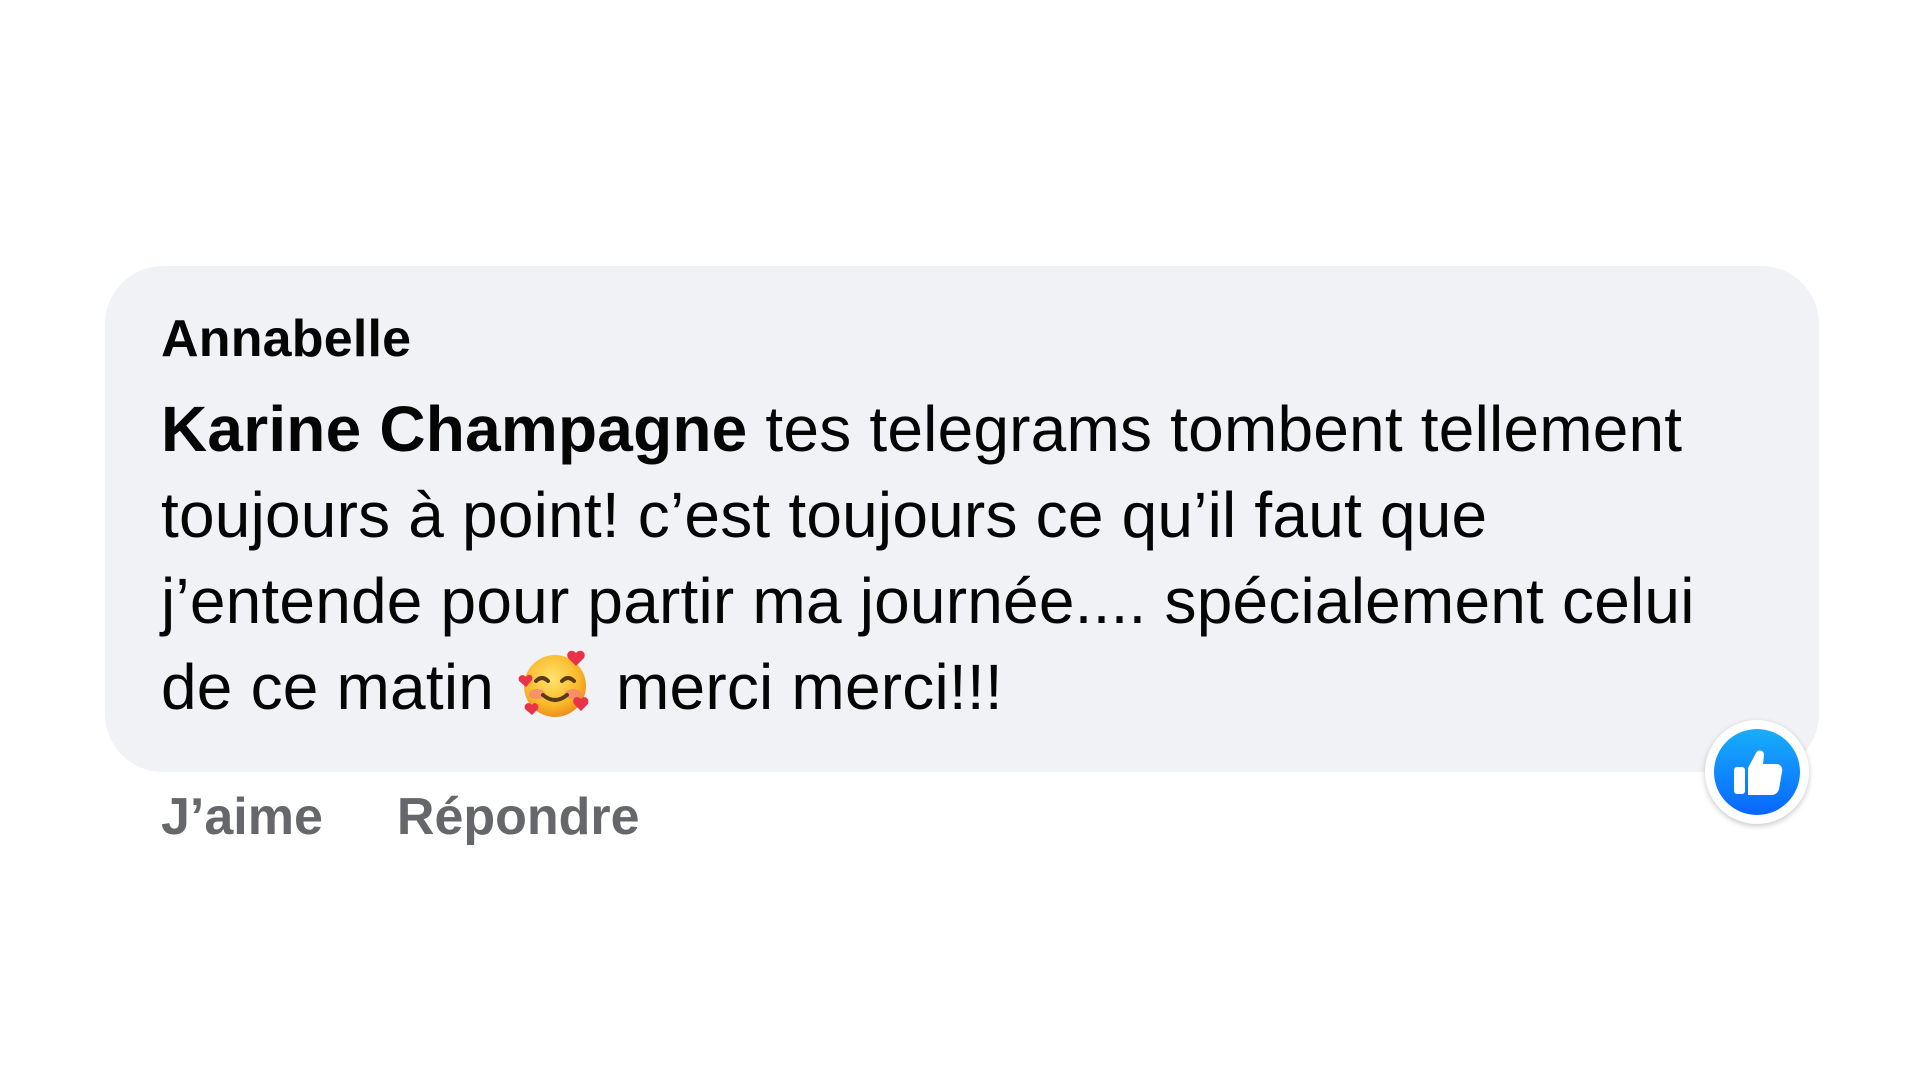 This screenshot has height=1080, width=1920. What do you see at coordinates (454, 429) in the screenshot?
I see `mention-link: Karine Champagne` at bounding box center [454, 429].